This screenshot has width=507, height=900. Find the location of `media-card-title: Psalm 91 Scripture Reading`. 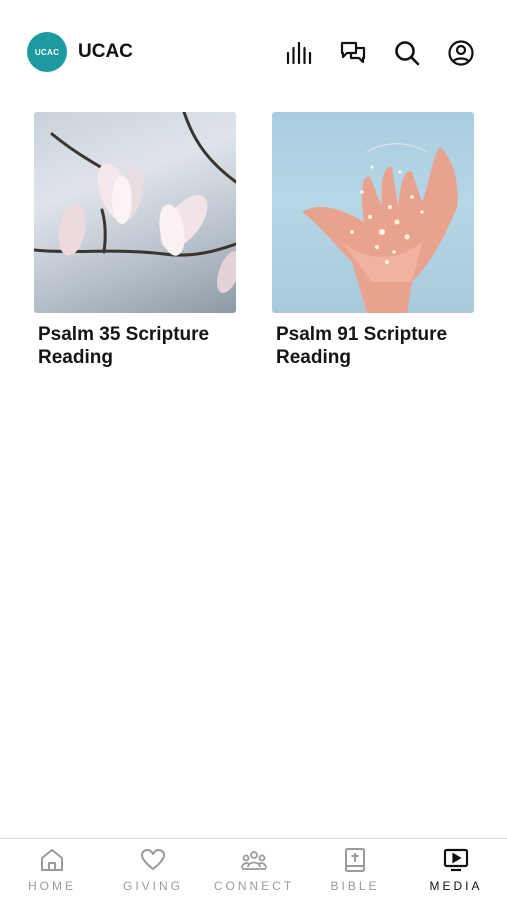

media-card-title: Psalm 91 Scripture Reading is located at coordinates (373, 346).